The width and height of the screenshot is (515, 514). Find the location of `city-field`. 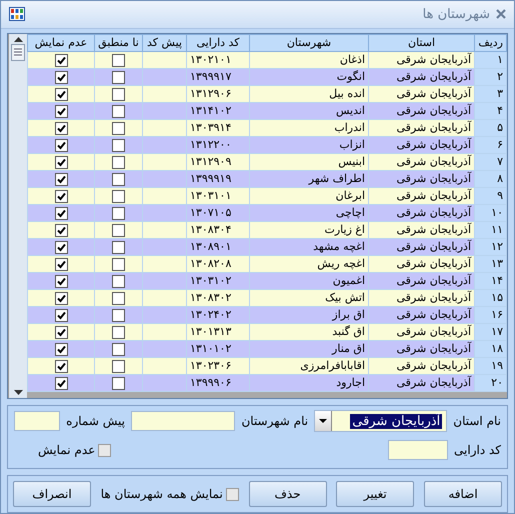

city-field is located at coordinates (183, 421).